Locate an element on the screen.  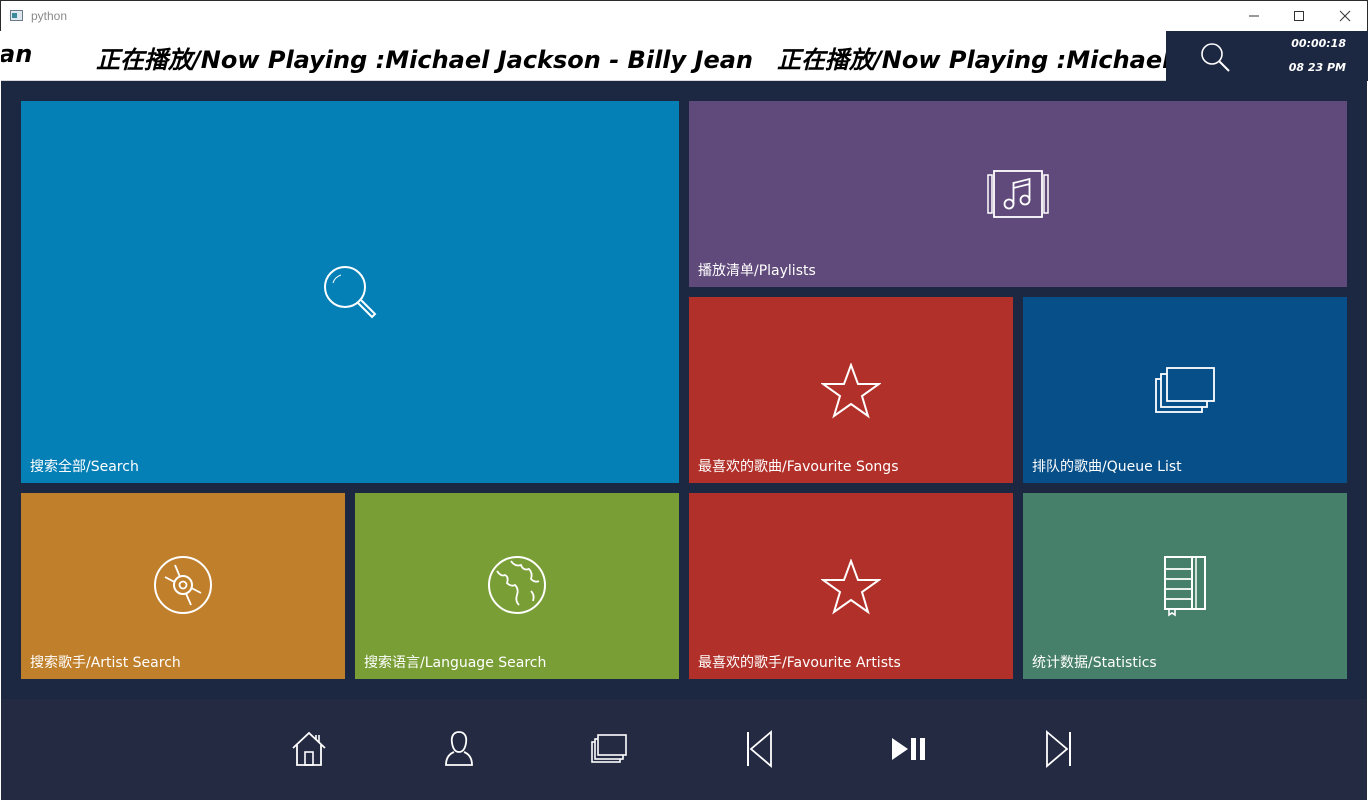
tile-label: 最喜欢的歌曲/Favourite Songs is located at coordinates (798, 467).